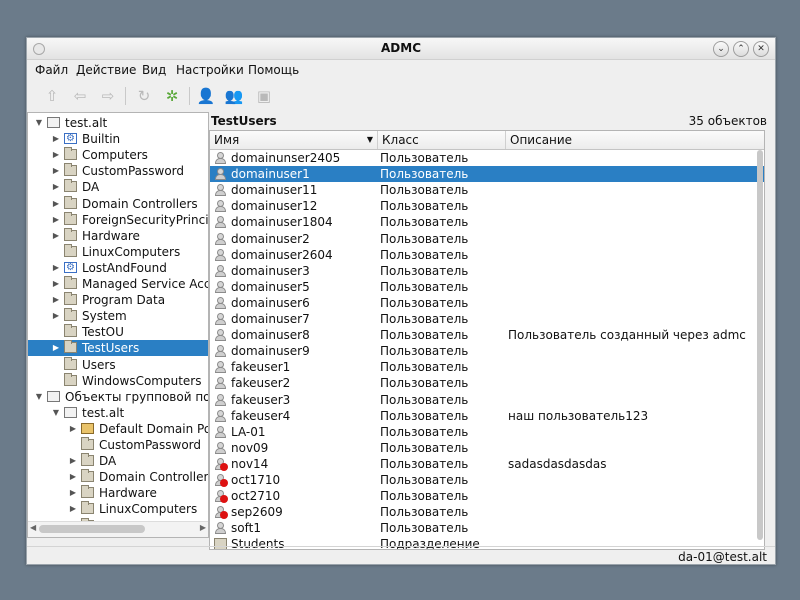 This screenshot has width=800, height=600. What do you see at coordinates (294, 140) in the screenshot?
I see `column-header-name: Имя ▼` at bounding box center [294, 140].